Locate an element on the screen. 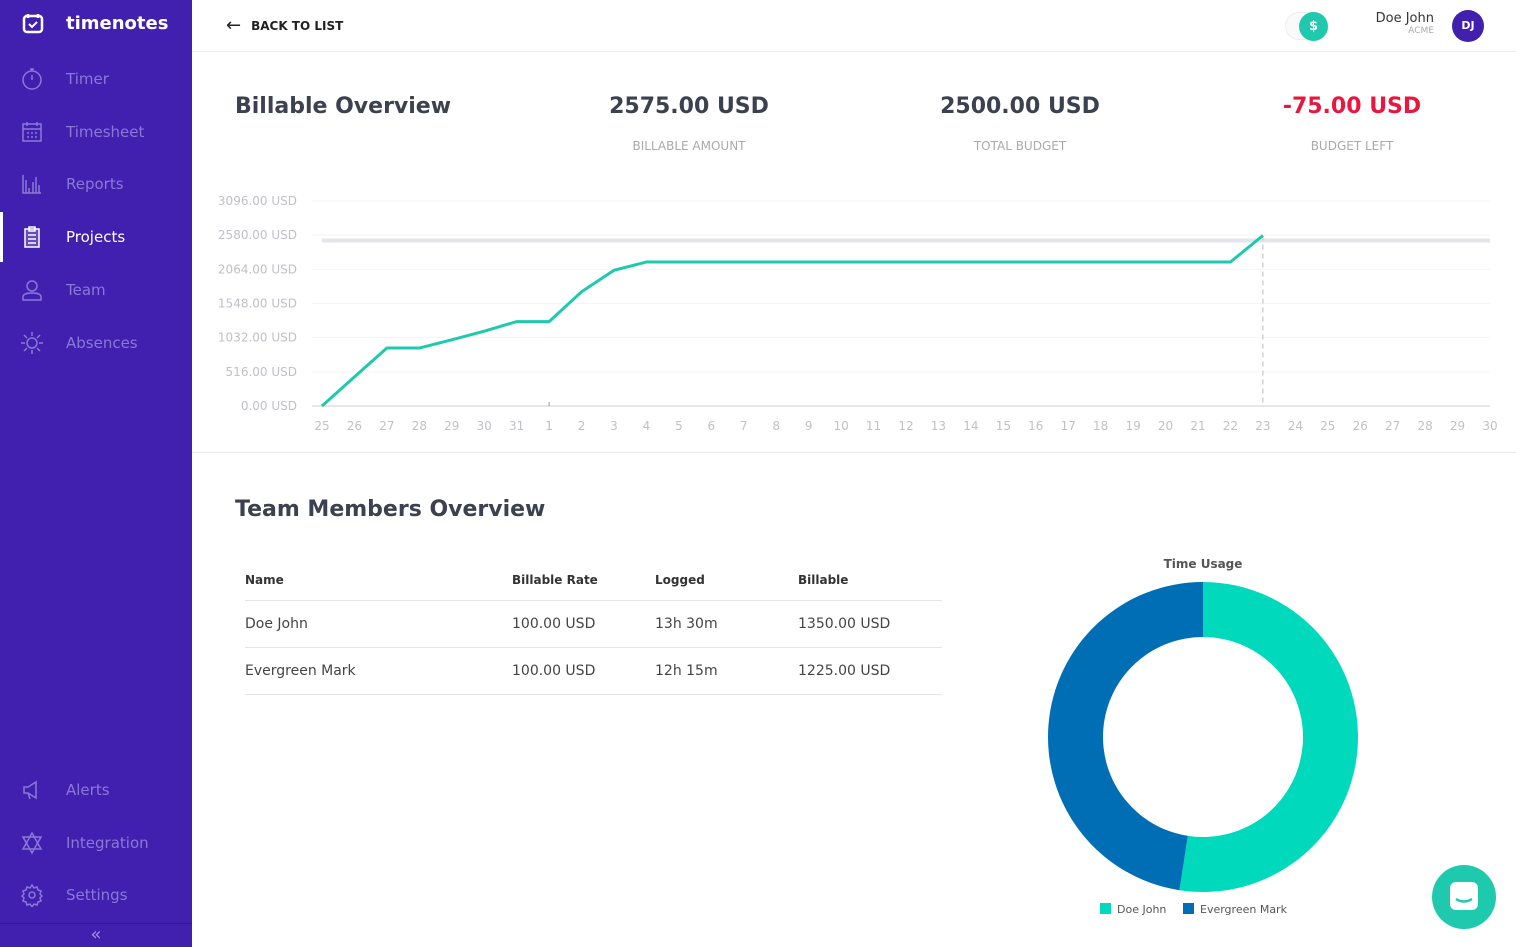 The height and width of the screenshot is (947, 1516). cell: Evergreen Mark is located at coordinates (378, 671).